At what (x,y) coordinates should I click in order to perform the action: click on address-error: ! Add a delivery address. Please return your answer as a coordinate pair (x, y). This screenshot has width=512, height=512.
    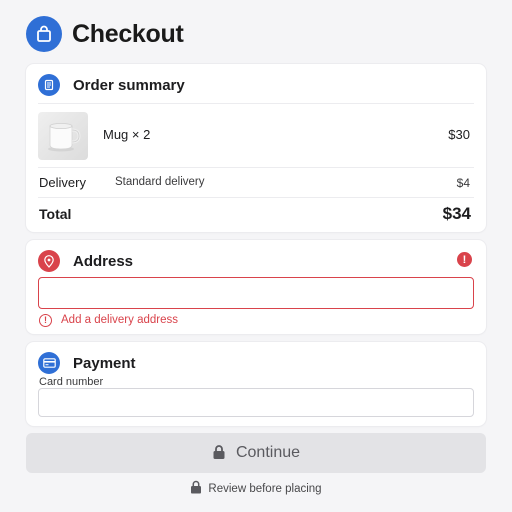
    Looking at the image, I should click on (108, 320).